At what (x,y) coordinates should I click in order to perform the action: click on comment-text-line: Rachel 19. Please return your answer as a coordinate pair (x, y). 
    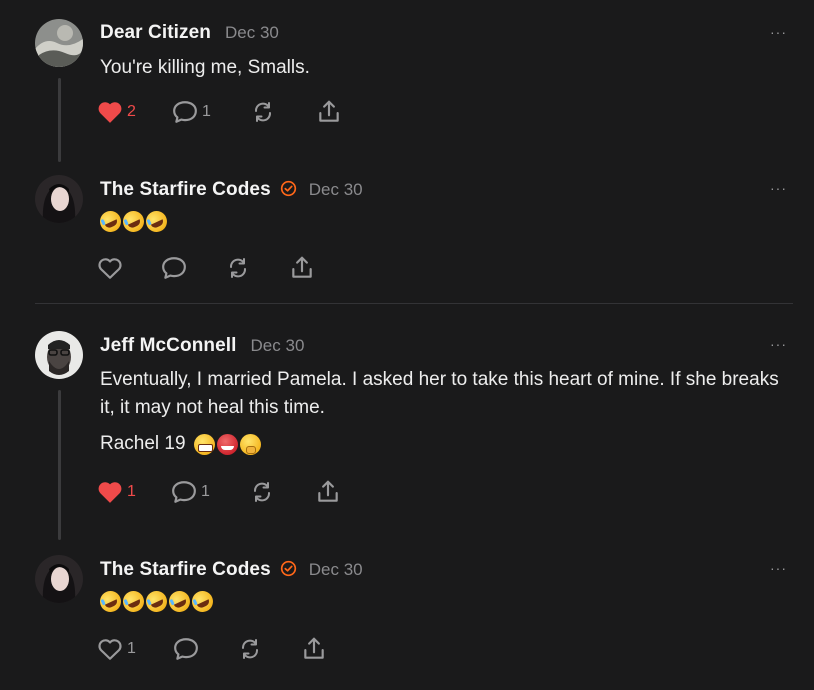
    Looking at the image, I should click on (440, 444).